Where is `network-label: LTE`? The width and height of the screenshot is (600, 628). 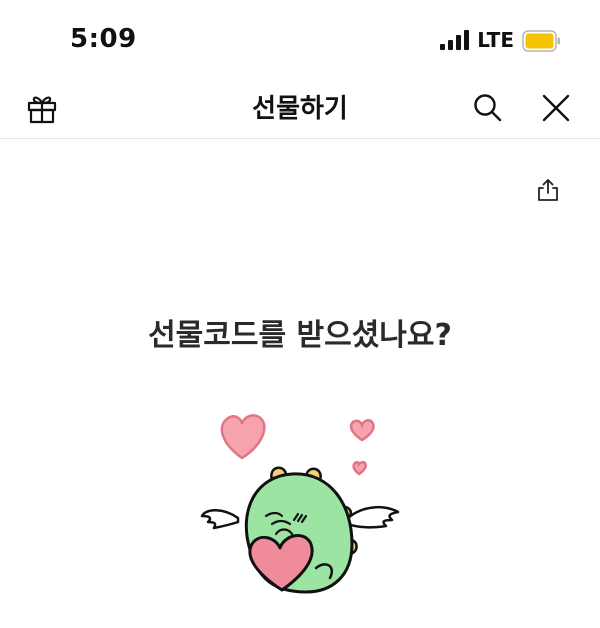 network-label: LTE is located at coordinates (495, 40).